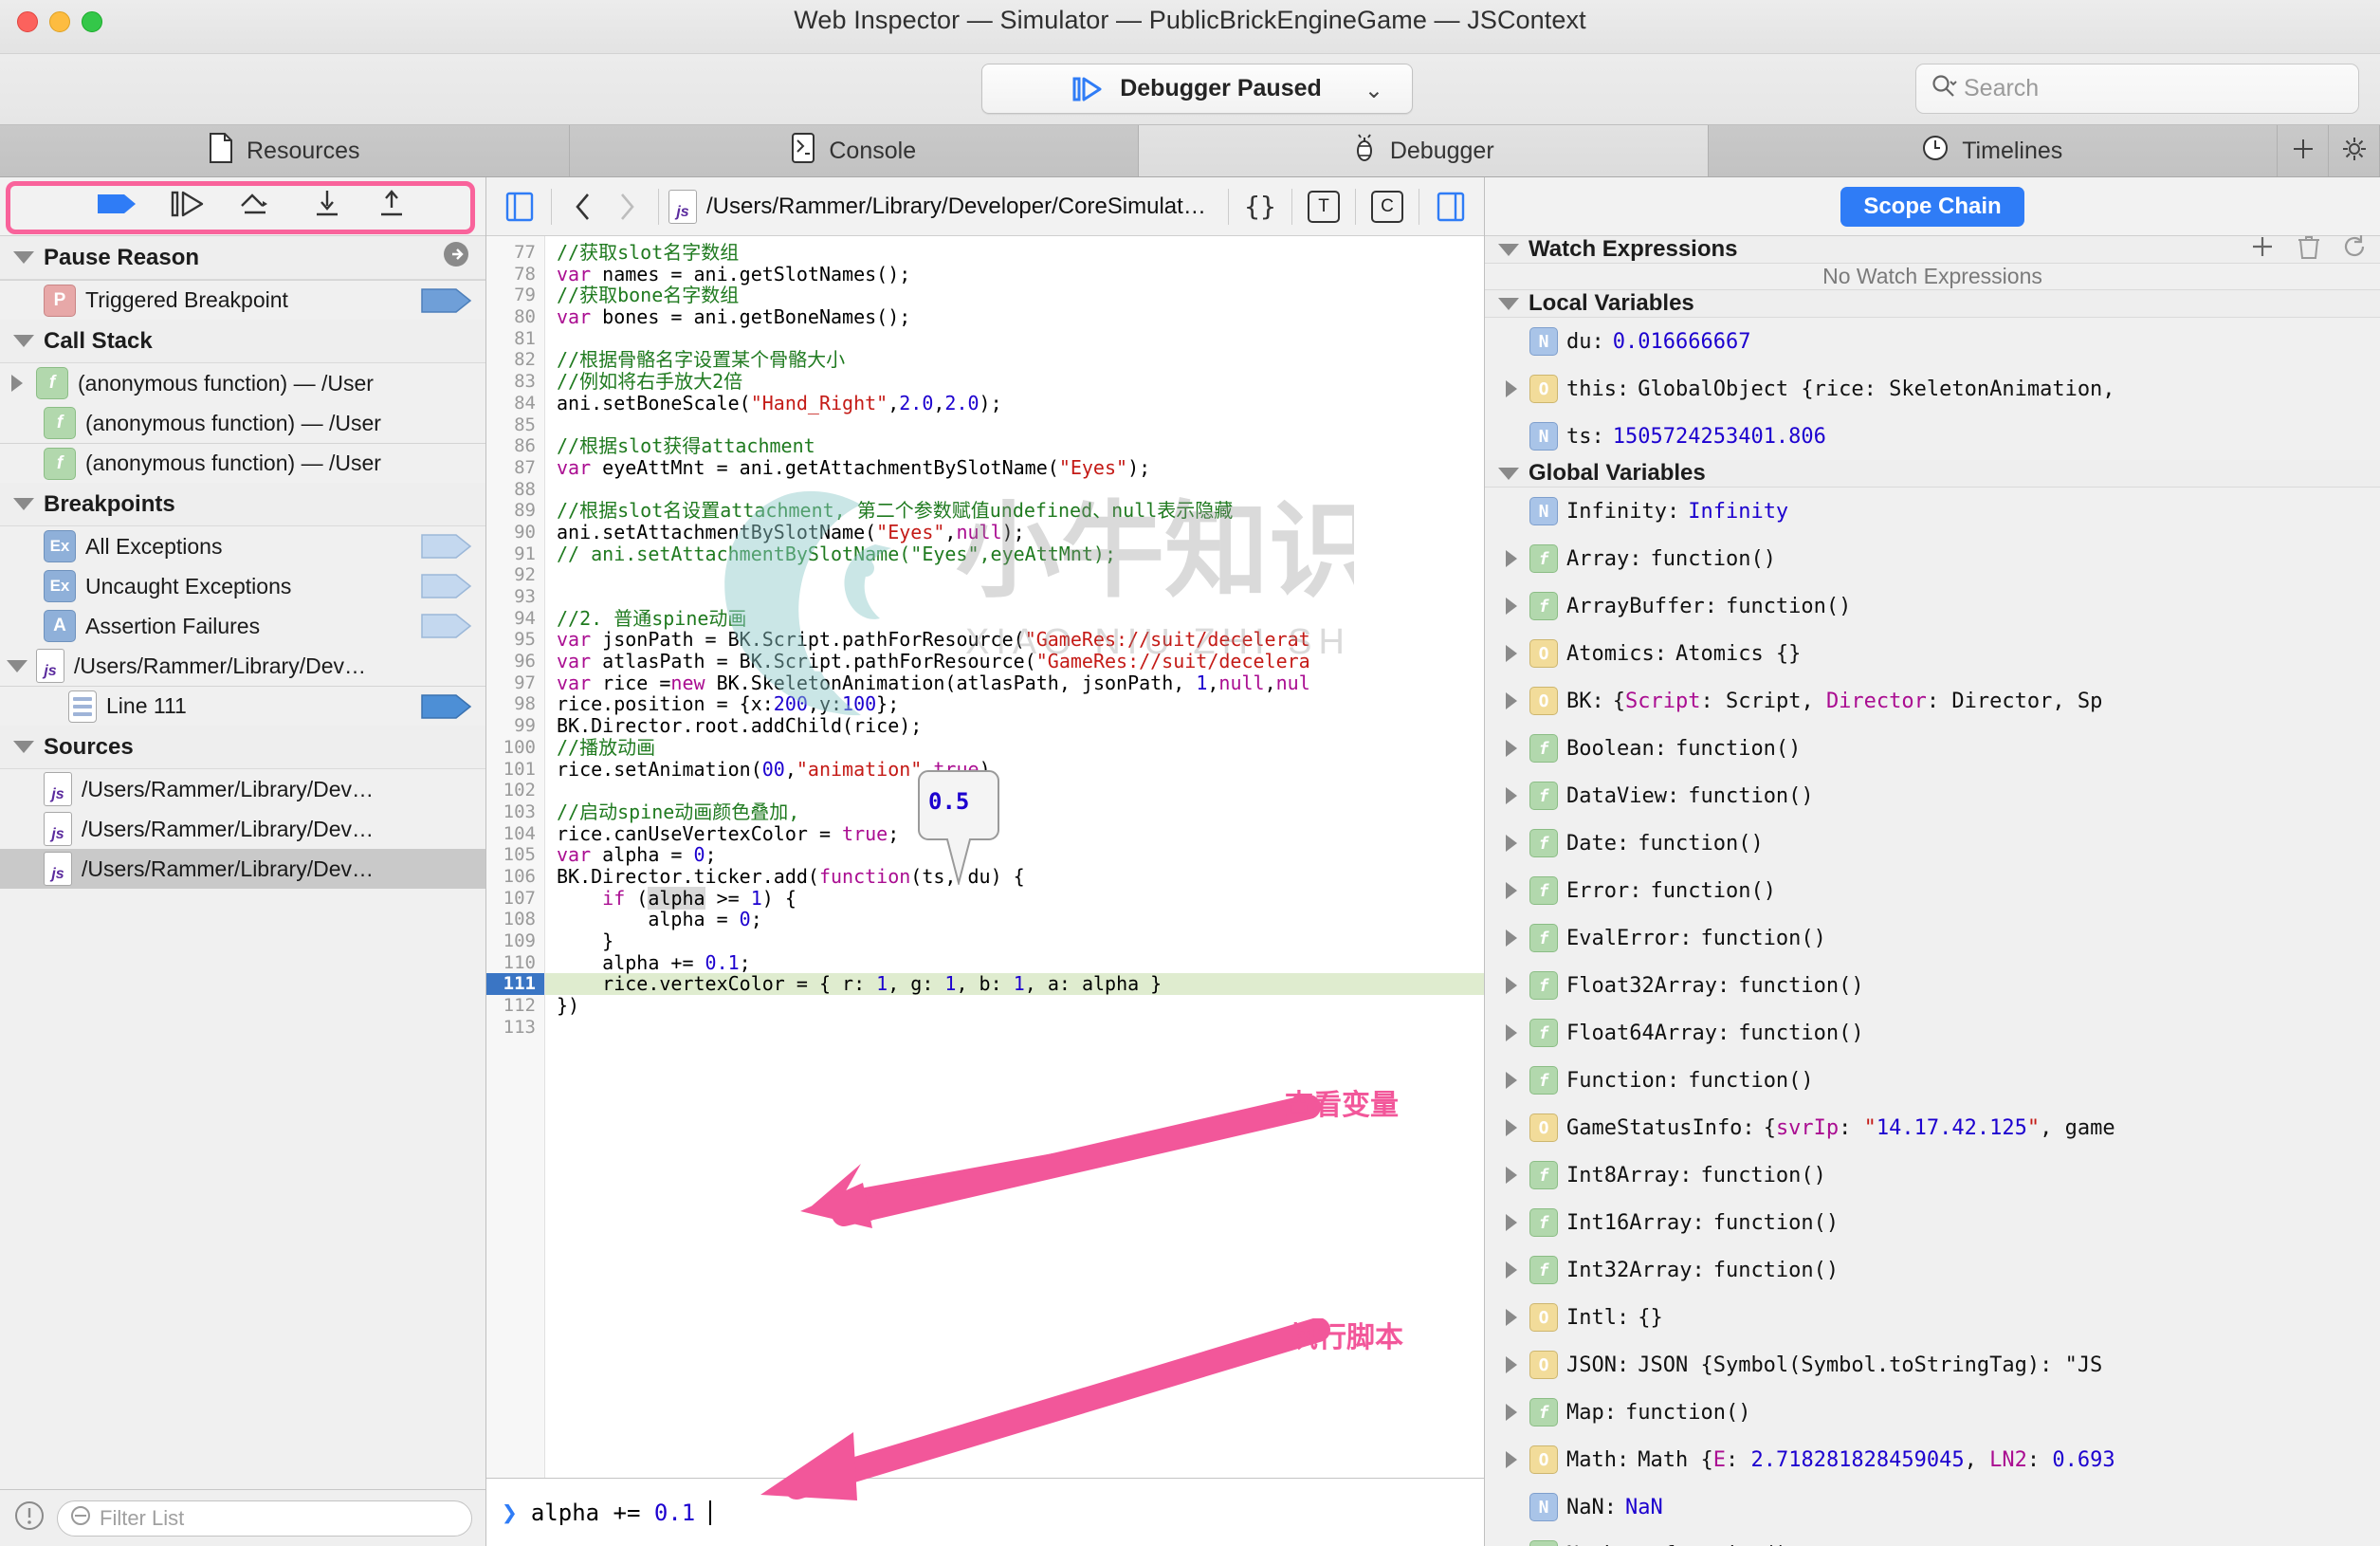 This screenshot has width=2380, height=1546. I want to click on code-line: //例如将右手放大2倍, so click(1014, 382).